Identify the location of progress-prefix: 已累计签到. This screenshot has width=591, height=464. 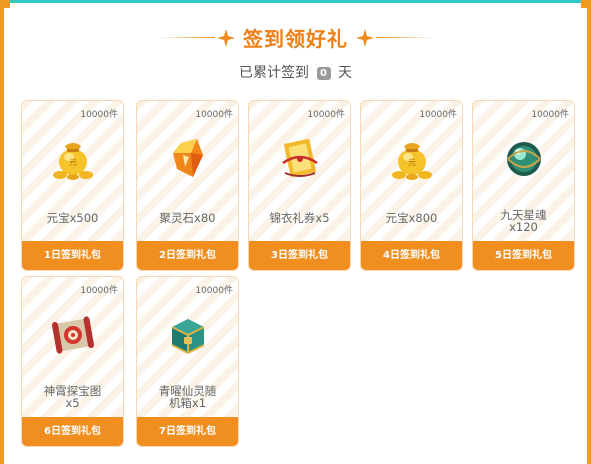
(274, 73).